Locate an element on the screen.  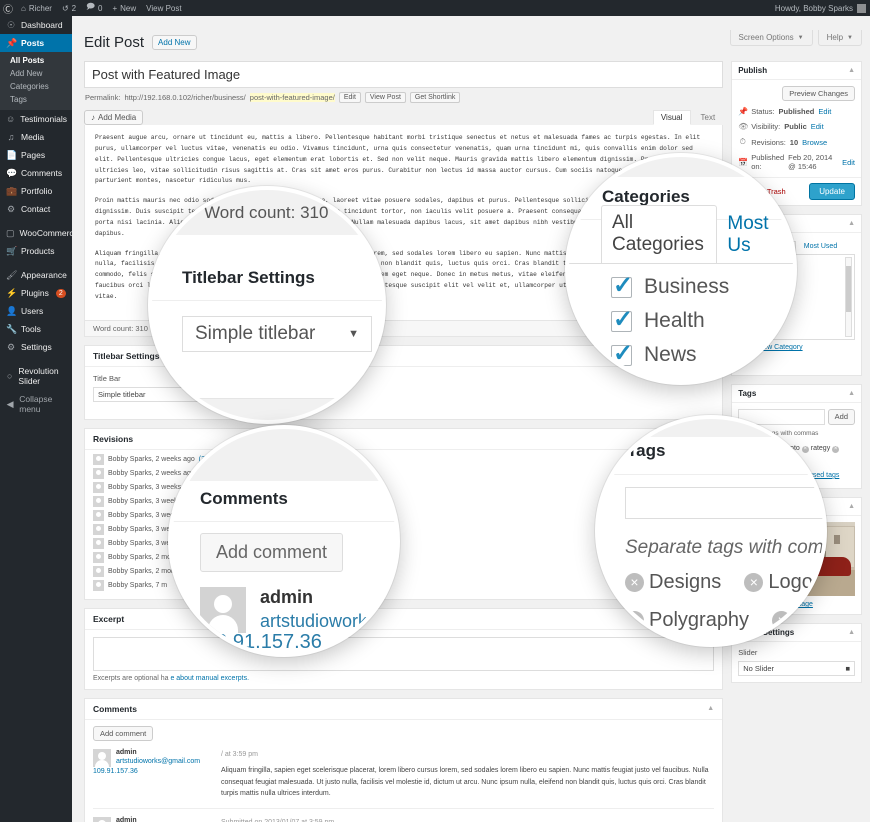
help-tab: Help ▼ is located at coordinates (839, 38).